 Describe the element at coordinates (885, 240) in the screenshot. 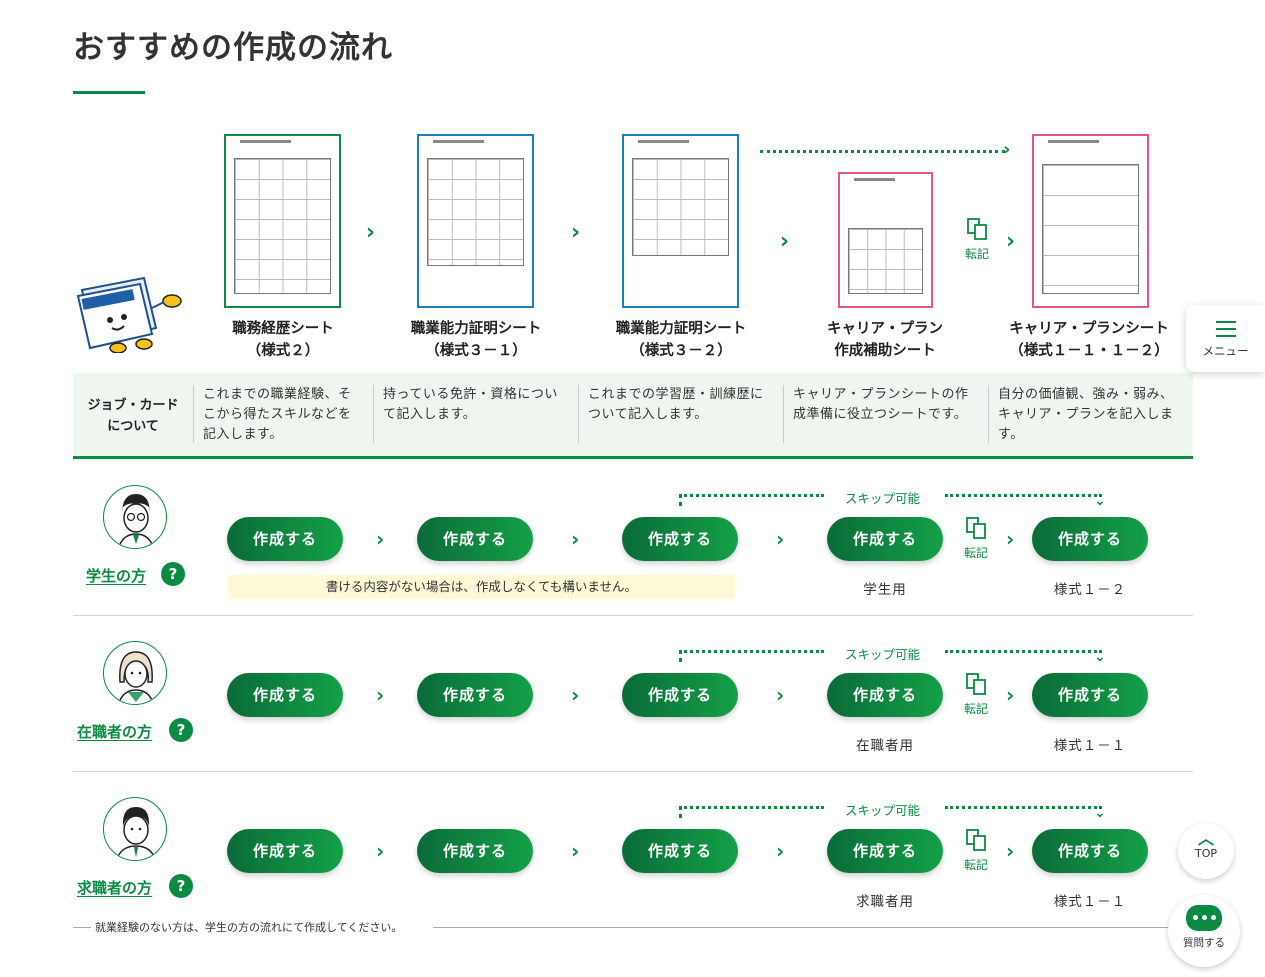

I see `sheet-thumbnail-career-plan-helper` at that location.